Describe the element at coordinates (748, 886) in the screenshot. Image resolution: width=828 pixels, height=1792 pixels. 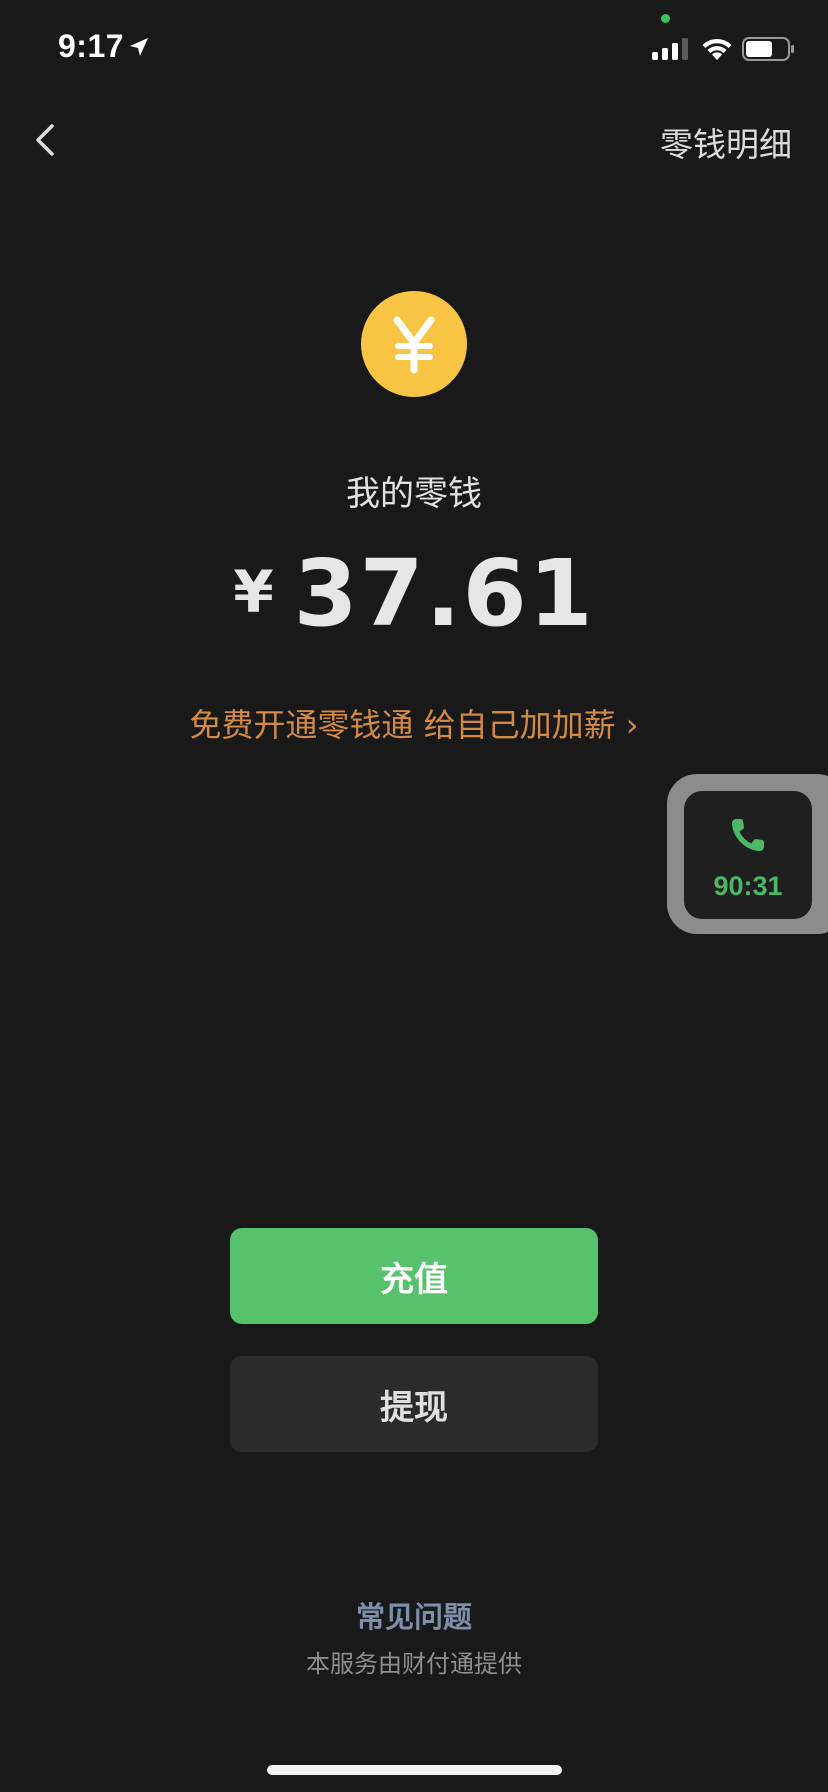
I see `call-timer: 90:31` at that location.